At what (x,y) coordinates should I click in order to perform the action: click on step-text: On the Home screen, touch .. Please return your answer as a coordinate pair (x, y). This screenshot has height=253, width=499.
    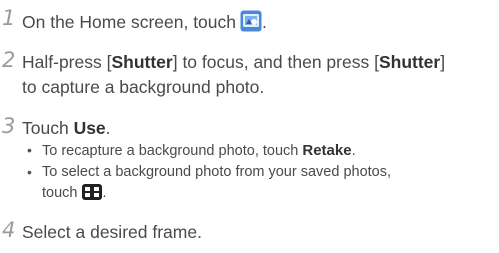
    Looking at the image, I should click on (144, 23).